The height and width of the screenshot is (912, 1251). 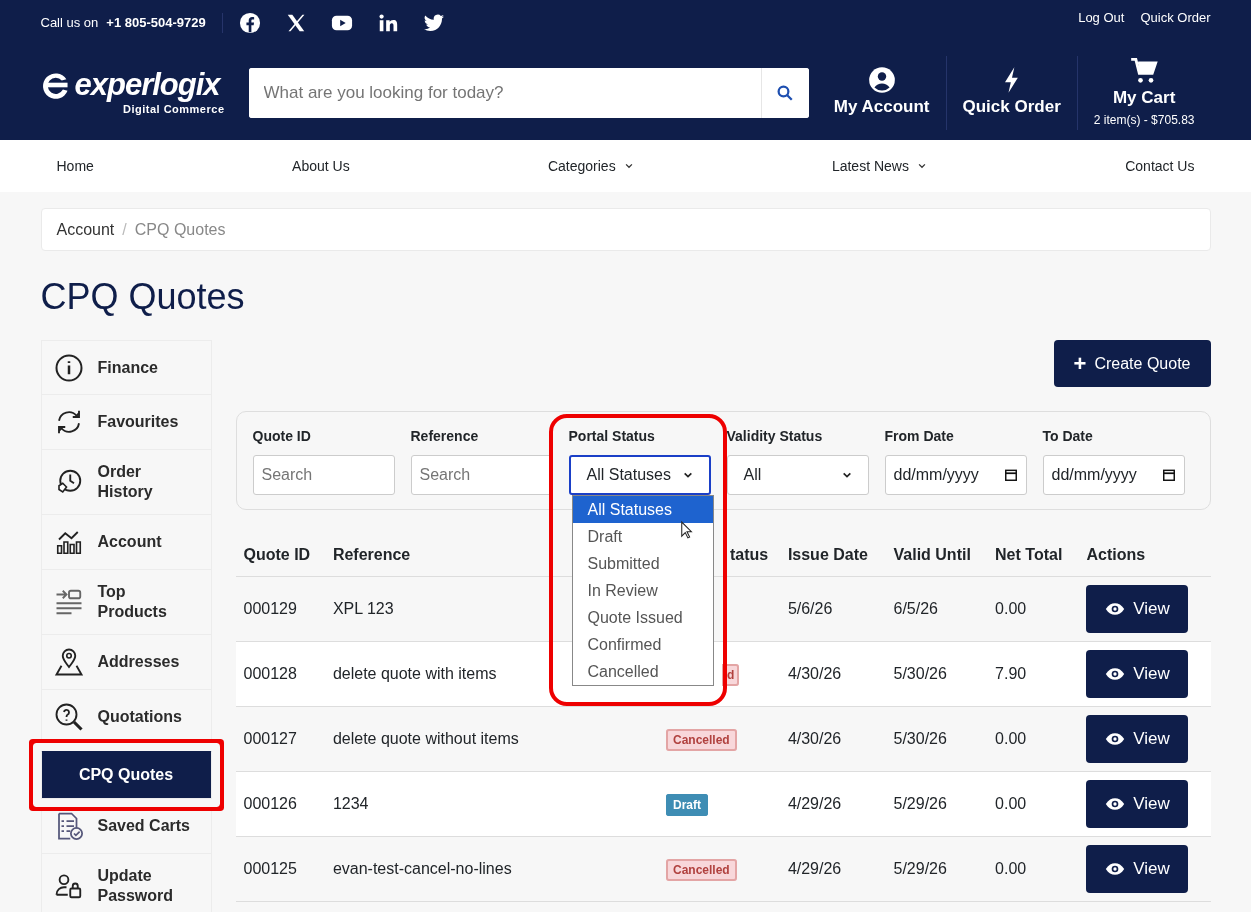 I want to click on breadcrumb-item: Account, so click(x=85, y=229).